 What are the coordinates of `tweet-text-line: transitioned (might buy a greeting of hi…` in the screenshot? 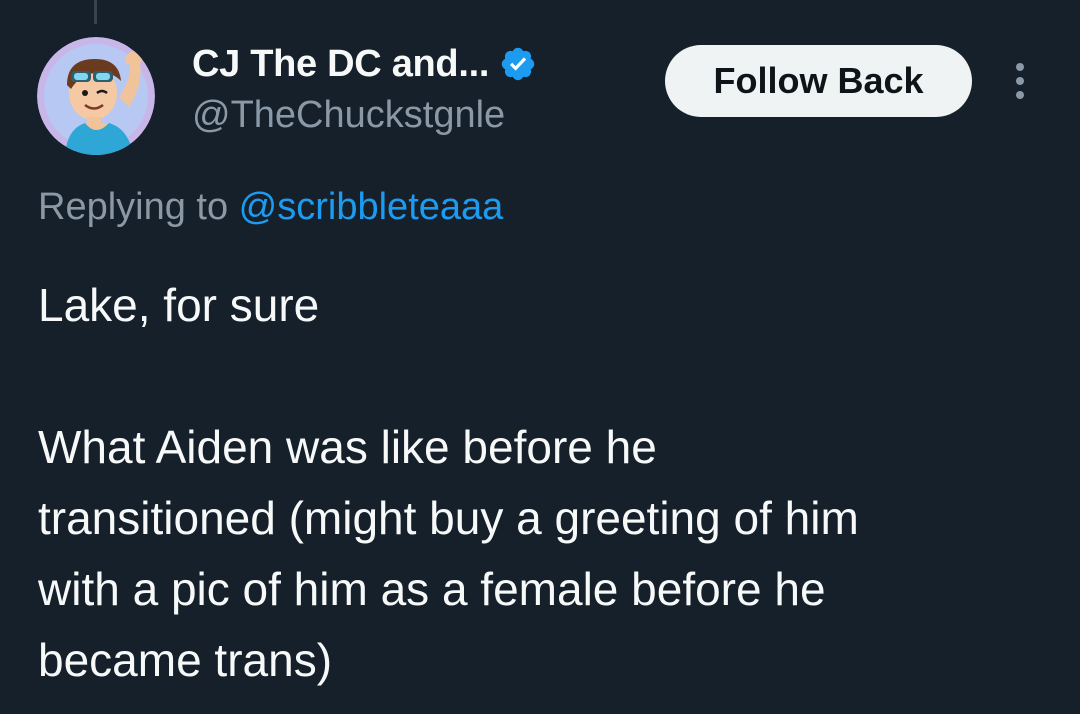 It's located at (448, 518).